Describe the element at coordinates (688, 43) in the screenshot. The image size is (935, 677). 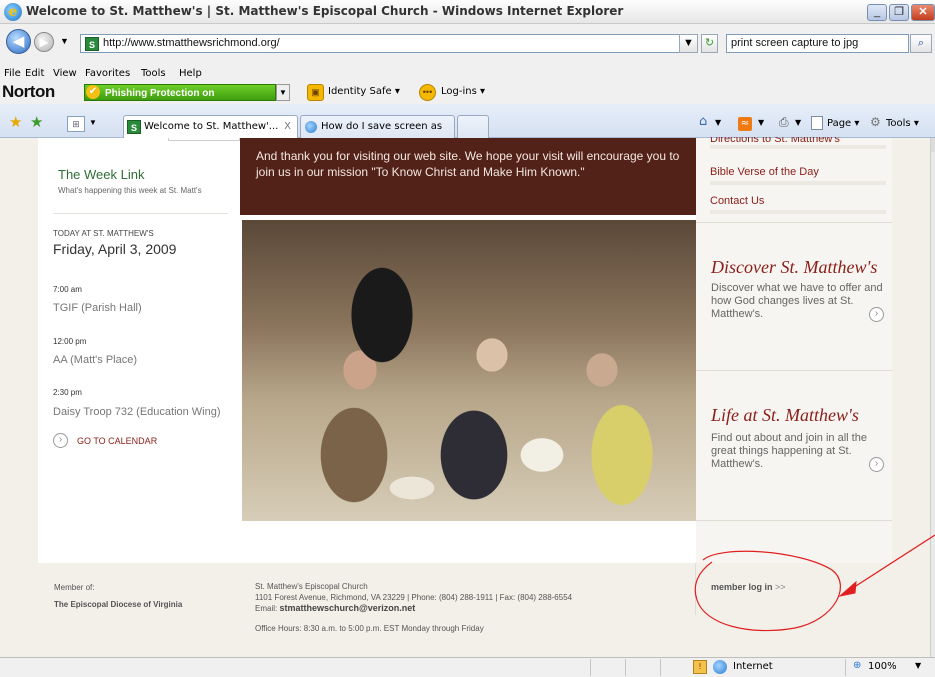
I see `address-dropdown-button: ▼` at that location.